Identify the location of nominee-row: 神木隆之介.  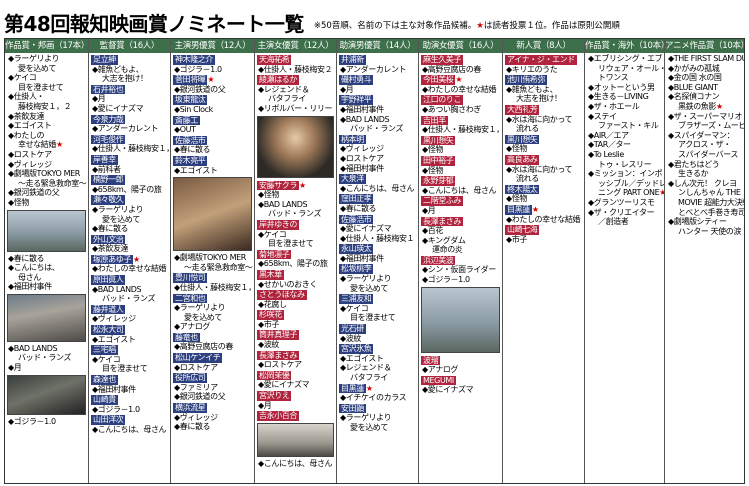
(212, 59).